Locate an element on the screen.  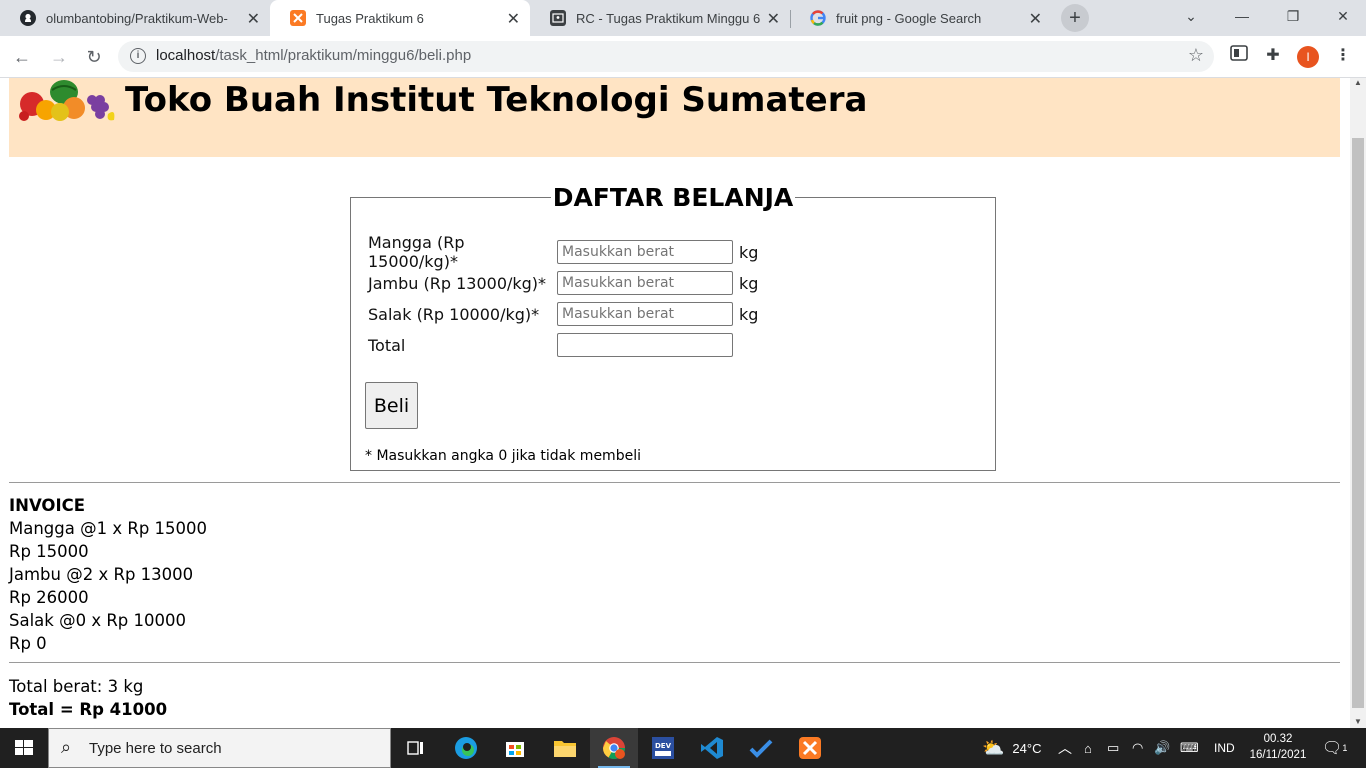
total-price: Total = Rp 41000 is located at coordinates (88, 709).